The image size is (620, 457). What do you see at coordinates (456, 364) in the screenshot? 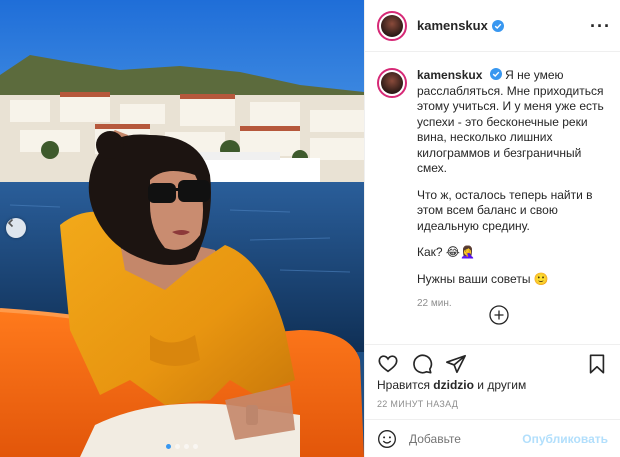
I see `share-icon` at bounding box center [456, 364].